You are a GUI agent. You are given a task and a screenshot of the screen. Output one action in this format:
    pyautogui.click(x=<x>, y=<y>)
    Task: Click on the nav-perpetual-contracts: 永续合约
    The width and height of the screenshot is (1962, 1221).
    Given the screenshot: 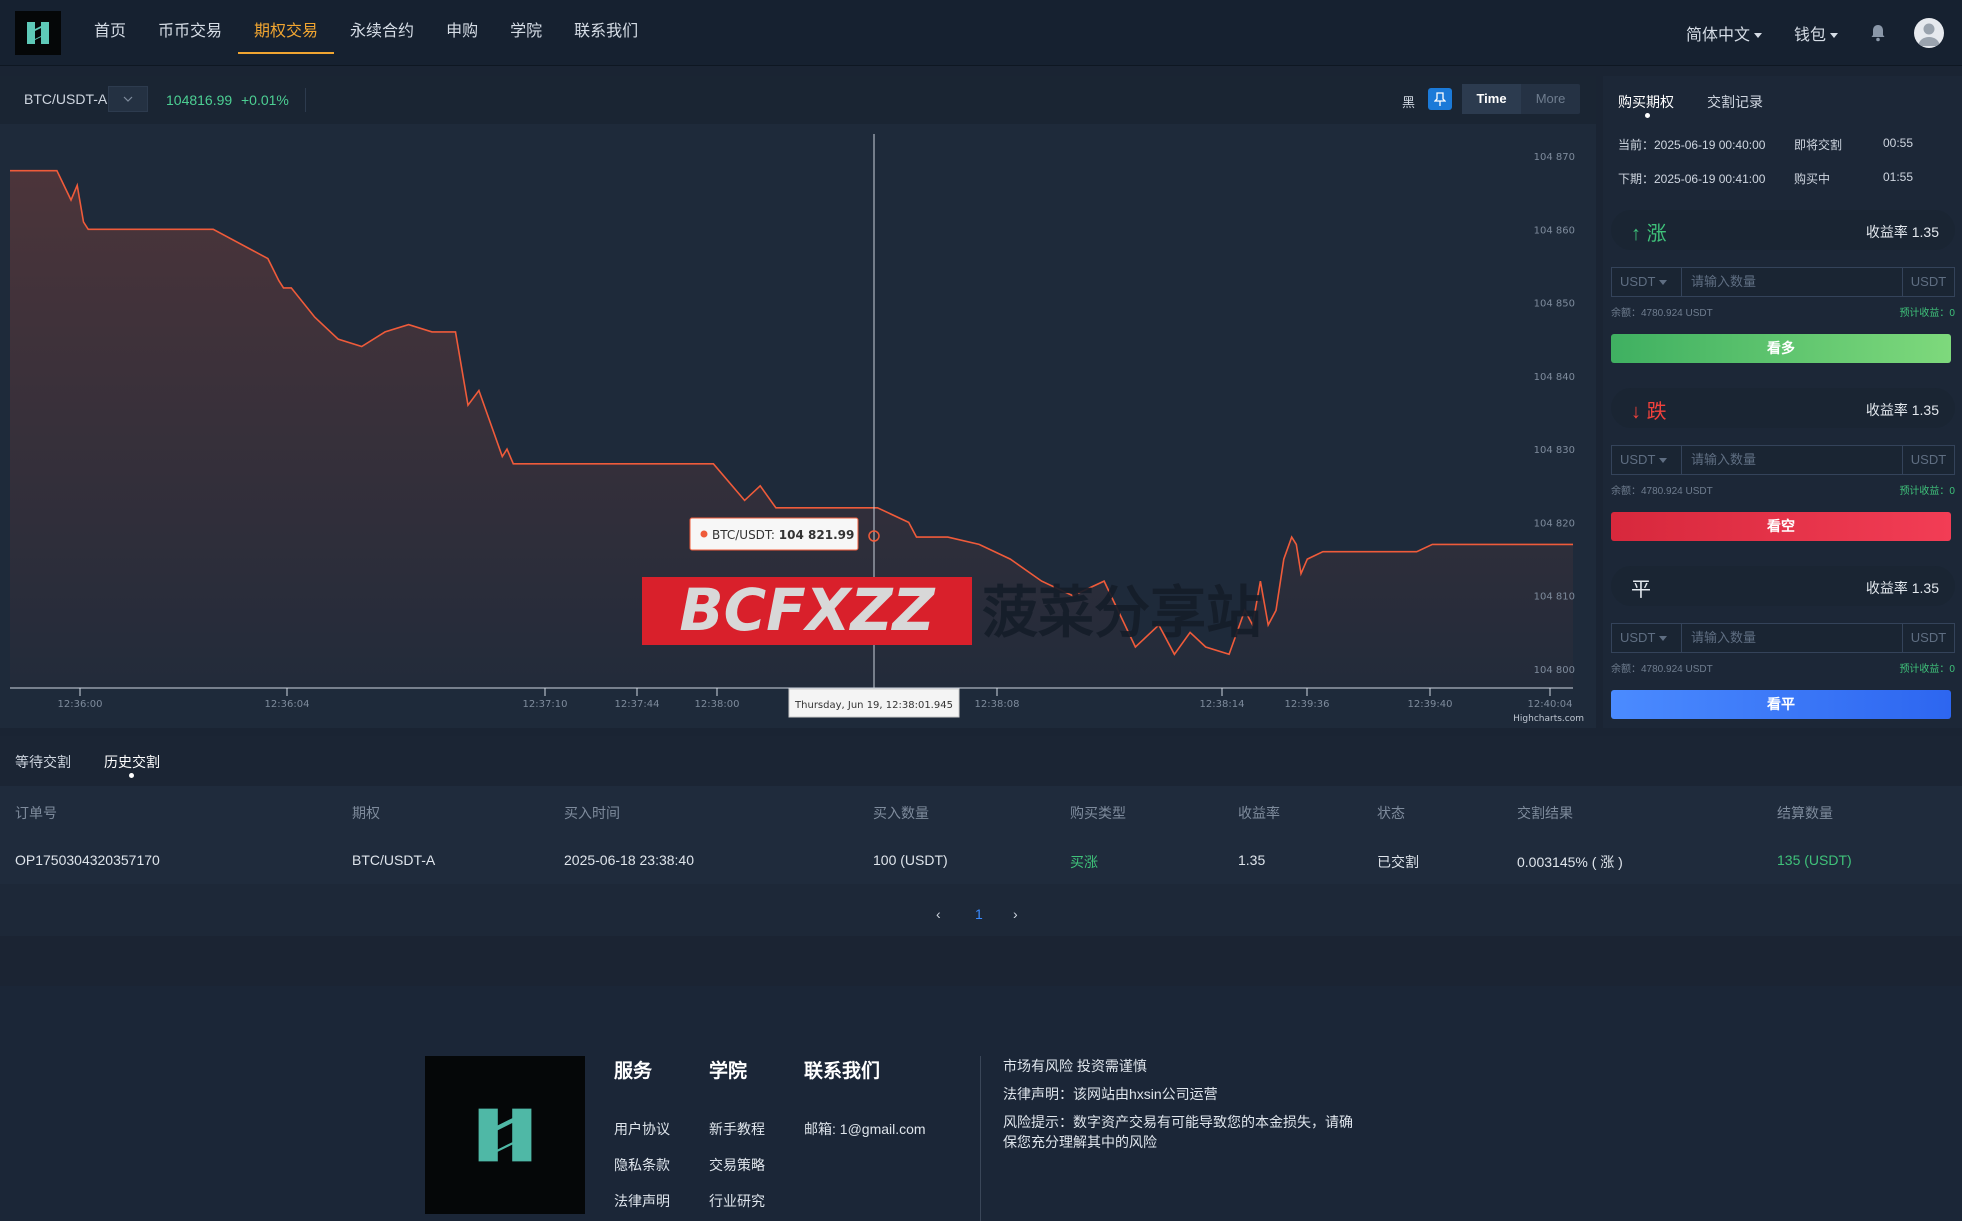 What is the action you would take?
    pyautogui.click(x=382, y=33)
    